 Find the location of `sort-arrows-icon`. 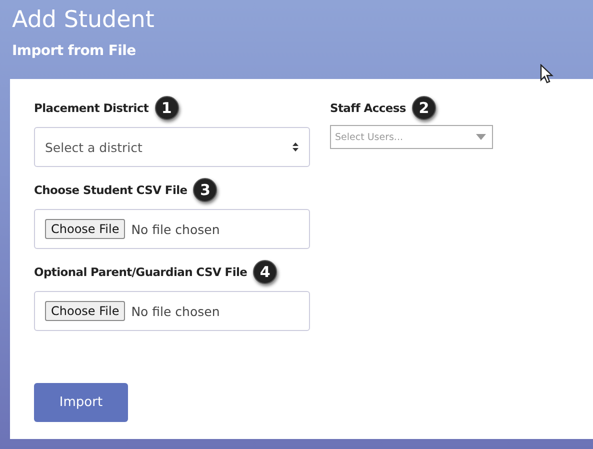

sort-arrows-icon is located at coordinates (295, 147).